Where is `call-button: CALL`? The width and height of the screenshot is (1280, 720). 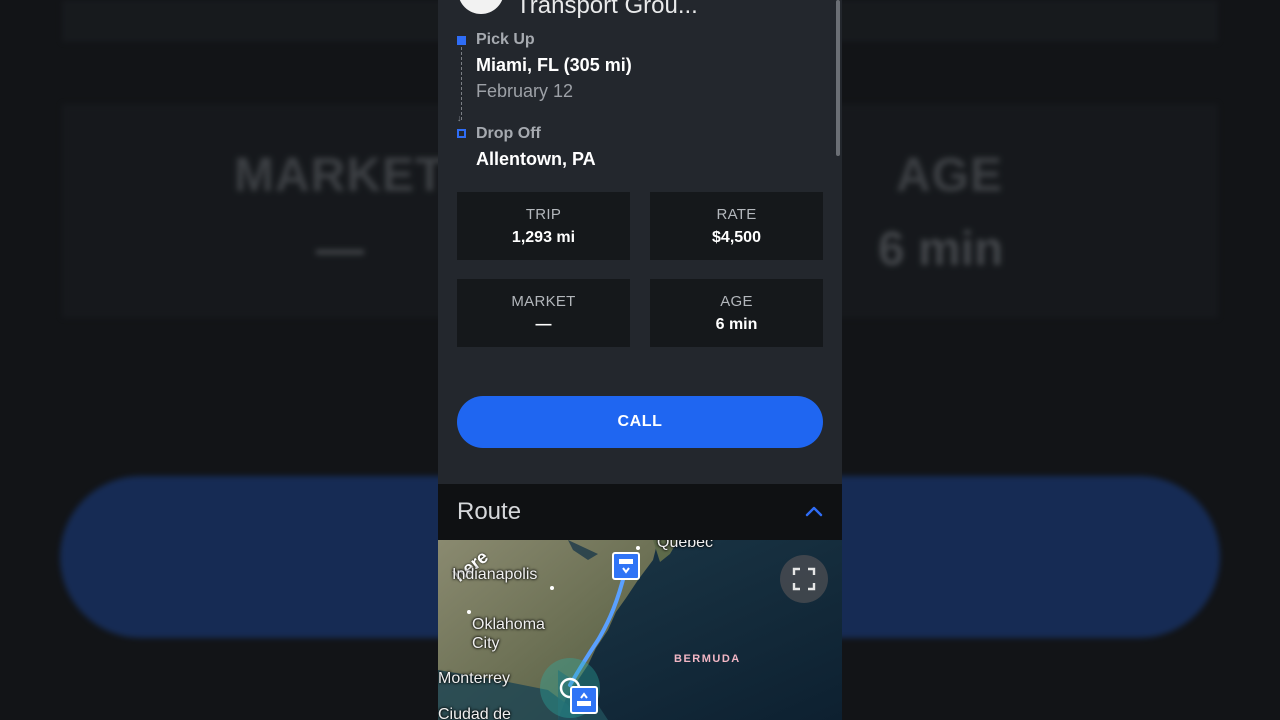
call-button: CALL is located at coordinates (640, 422).